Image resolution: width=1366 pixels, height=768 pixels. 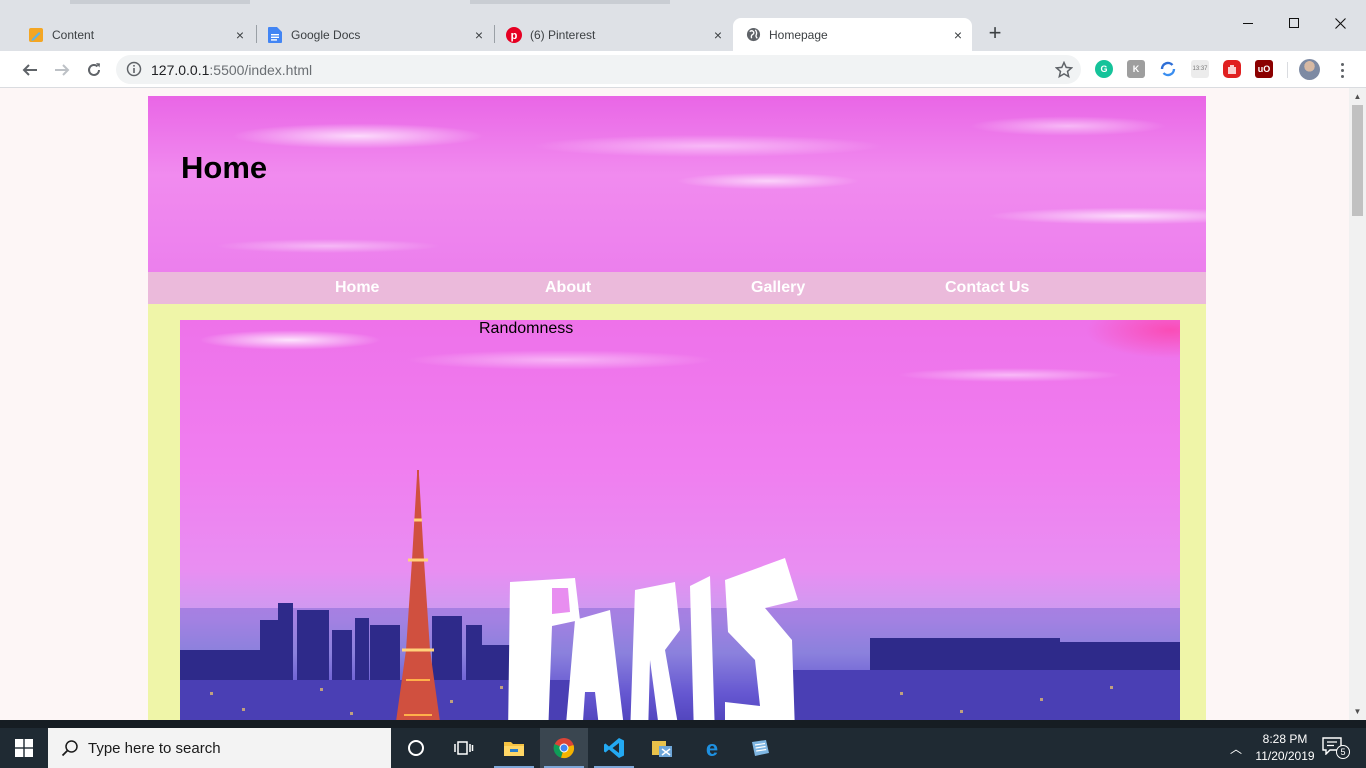 I want to click on forward-button, so click(x=62, y=70).